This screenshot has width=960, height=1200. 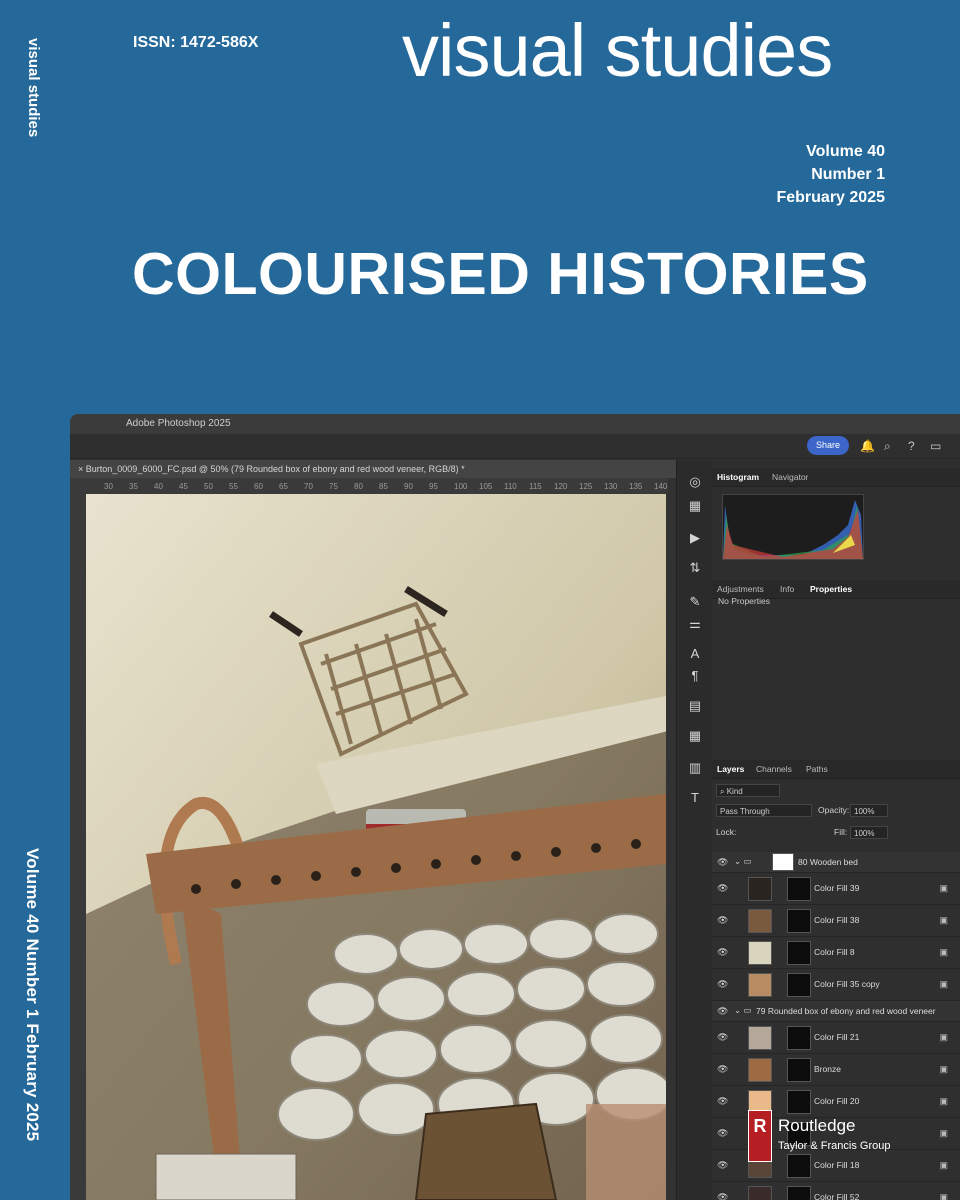 I want to click on tab-navigator: Navigator, so click(x=790, y=477).